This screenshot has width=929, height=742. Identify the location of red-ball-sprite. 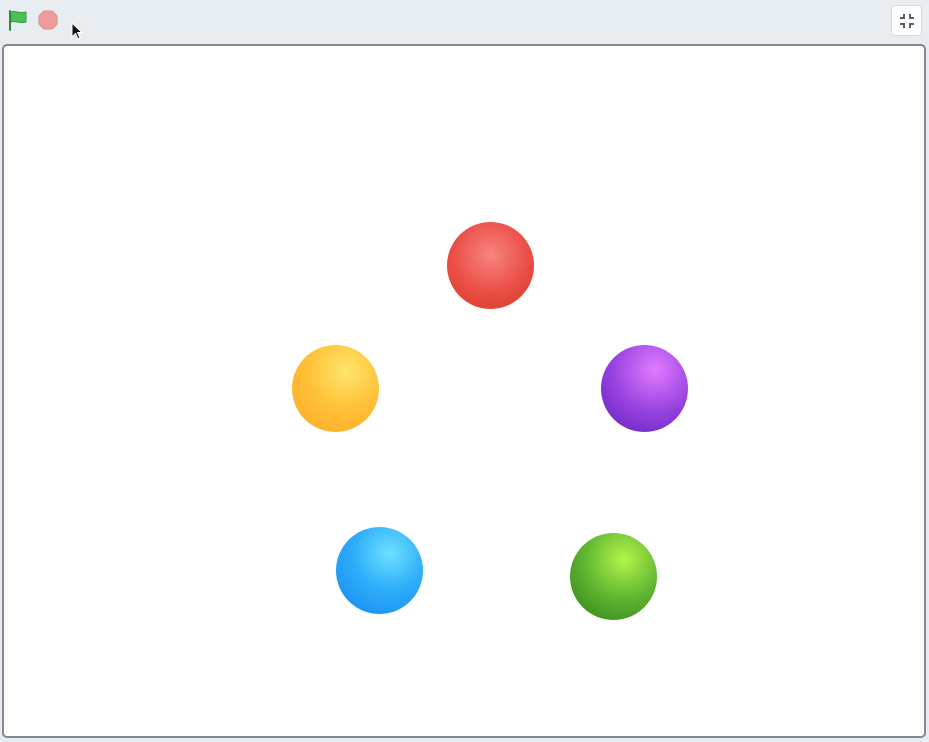
(490, 265).